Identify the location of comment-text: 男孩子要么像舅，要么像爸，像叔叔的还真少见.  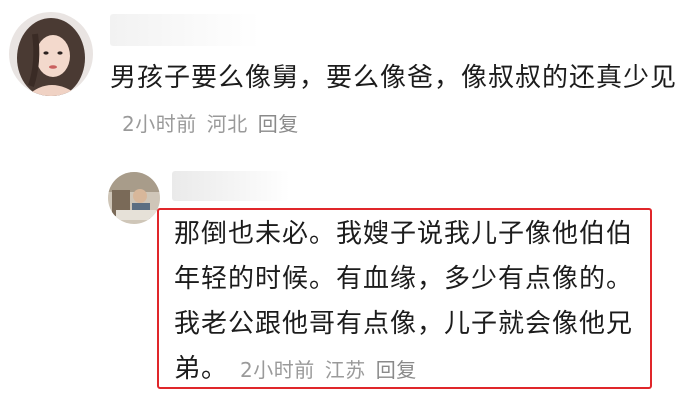
(394, 78).